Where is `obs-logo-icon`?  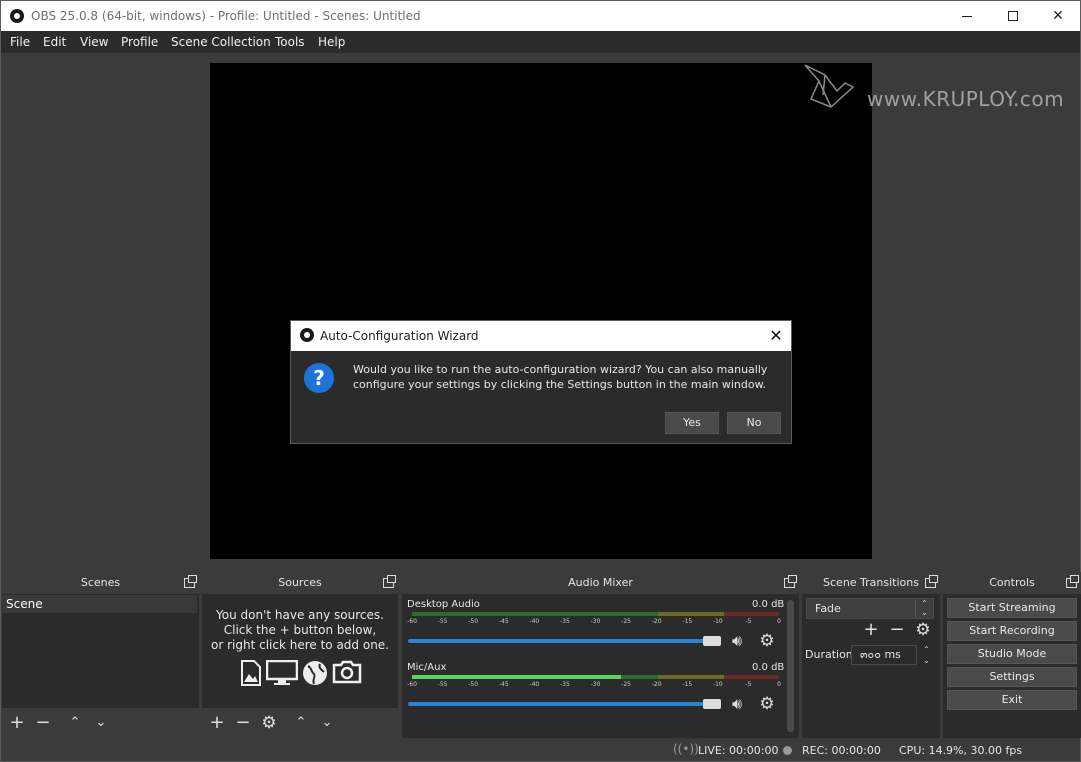
obs-logo-icon is located at coordinates (17, 16).